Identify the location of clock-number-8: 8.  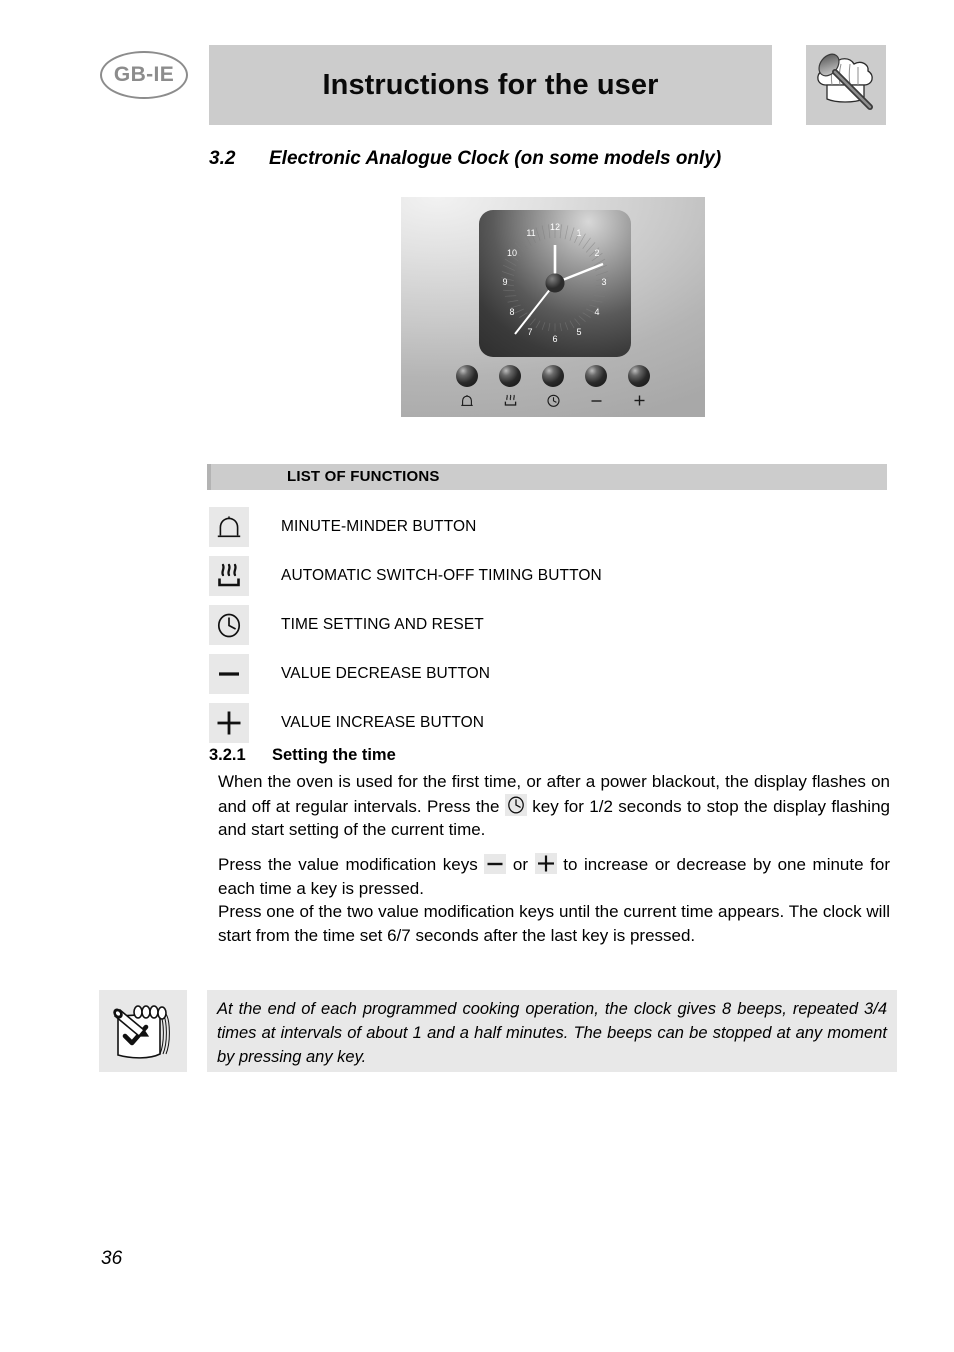
(512, 312).